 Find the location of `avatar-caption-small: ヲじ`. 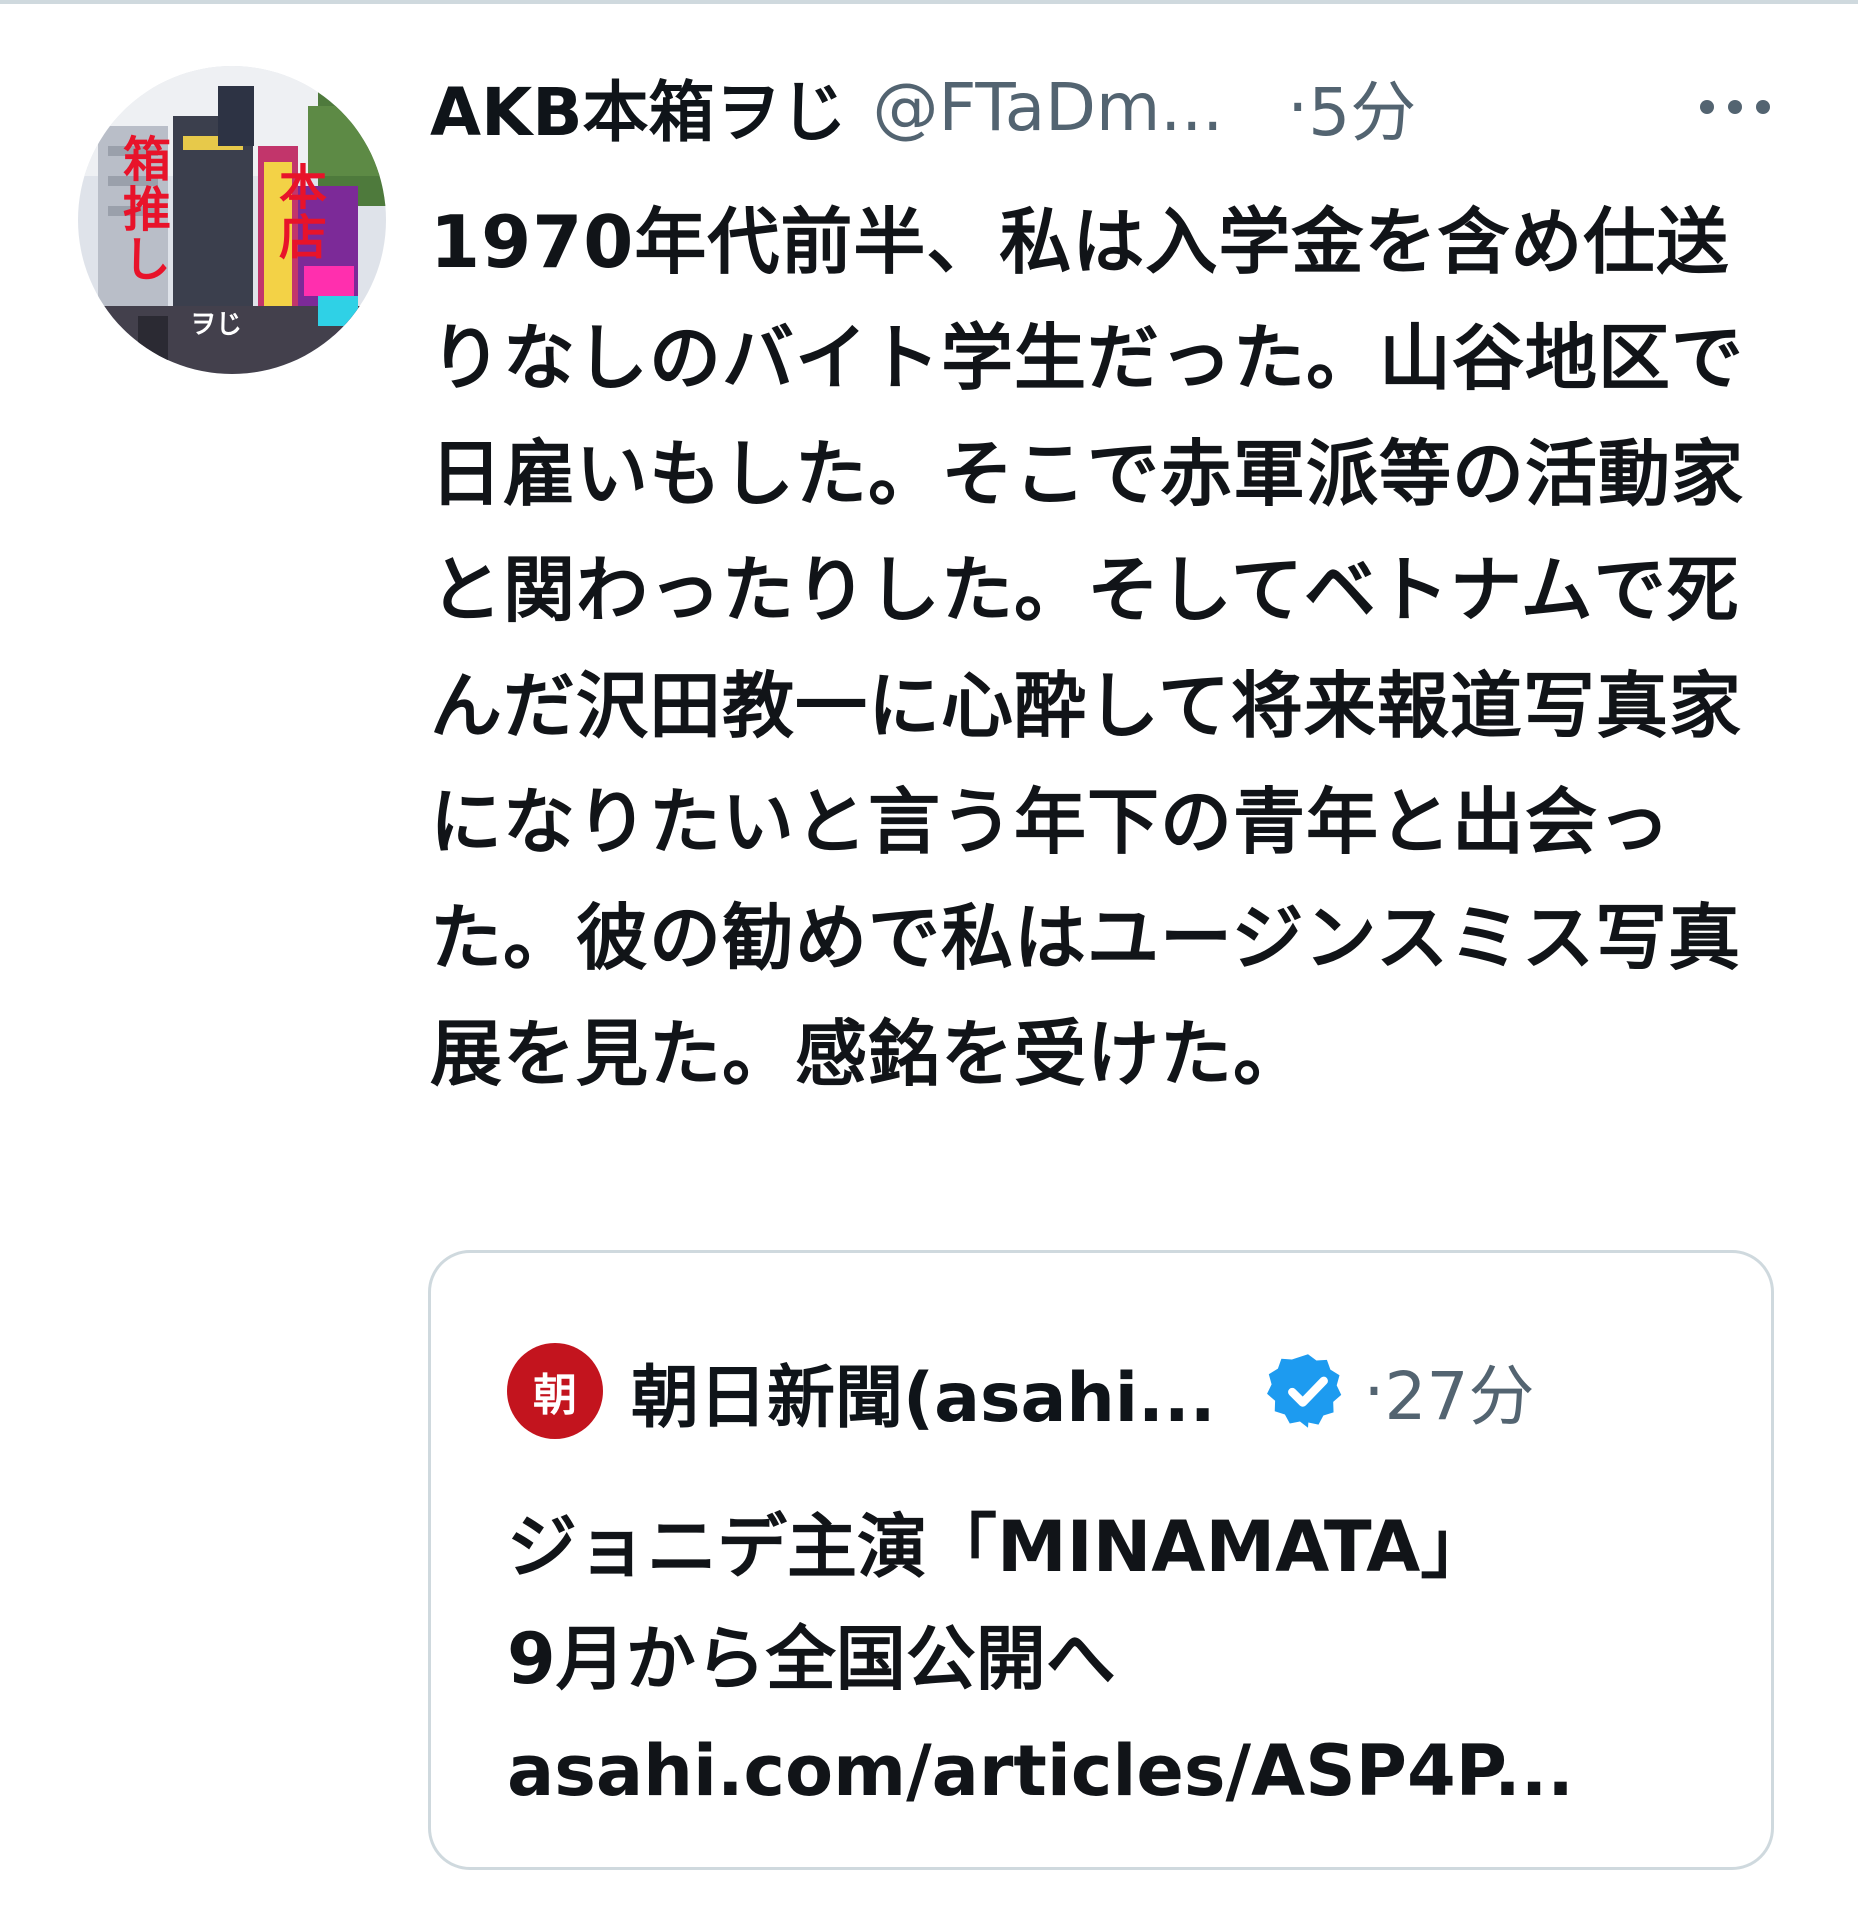

avatar-caption-small: ヲじ is located at coordinates (216, 325).